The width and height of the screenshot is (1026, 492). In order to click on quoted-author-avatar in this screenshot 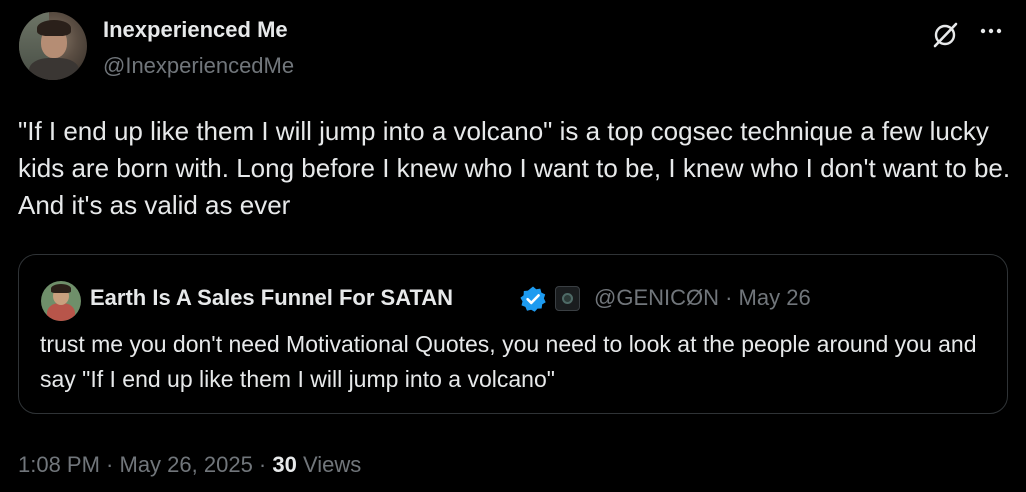, I will do `click(61, 301)`.